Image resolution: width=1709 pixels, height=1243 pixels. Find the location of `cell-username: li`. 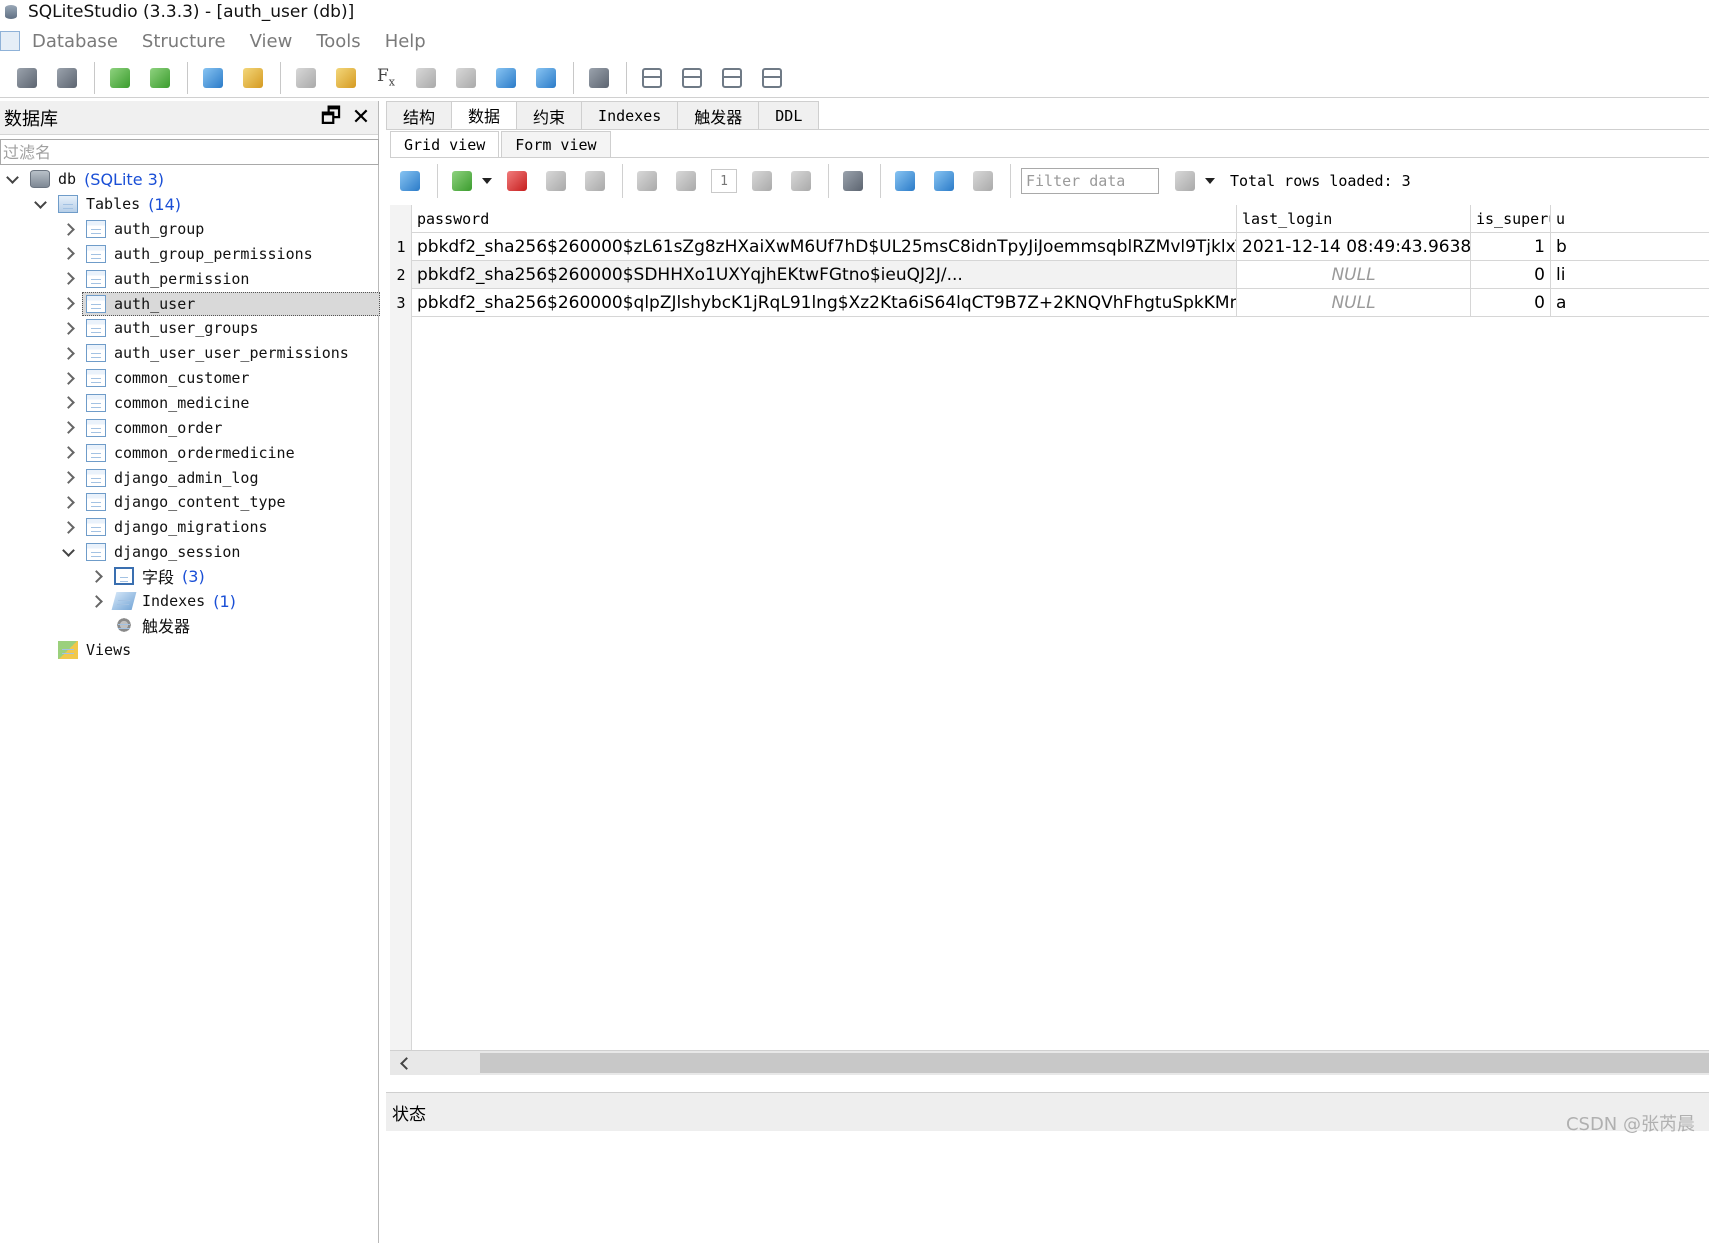

cell-username: li is located at coordinates (1630, 275).